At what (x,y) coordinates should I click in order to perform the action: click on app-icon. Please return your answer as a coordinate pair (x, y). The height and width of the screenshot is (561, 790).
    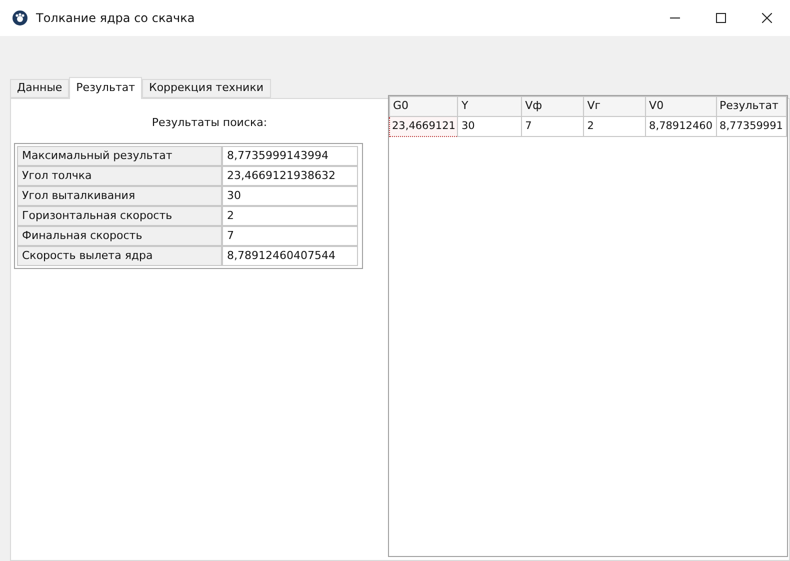
    Looking at the image, I should click on (20, 18).